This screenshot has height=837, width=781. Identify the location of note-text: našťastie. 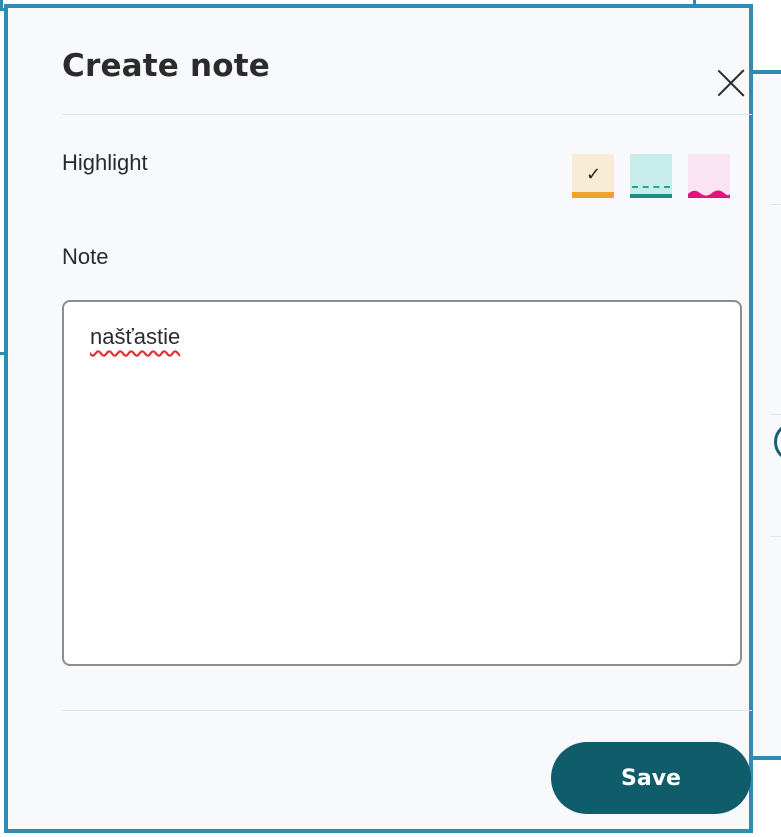
(135, 336).